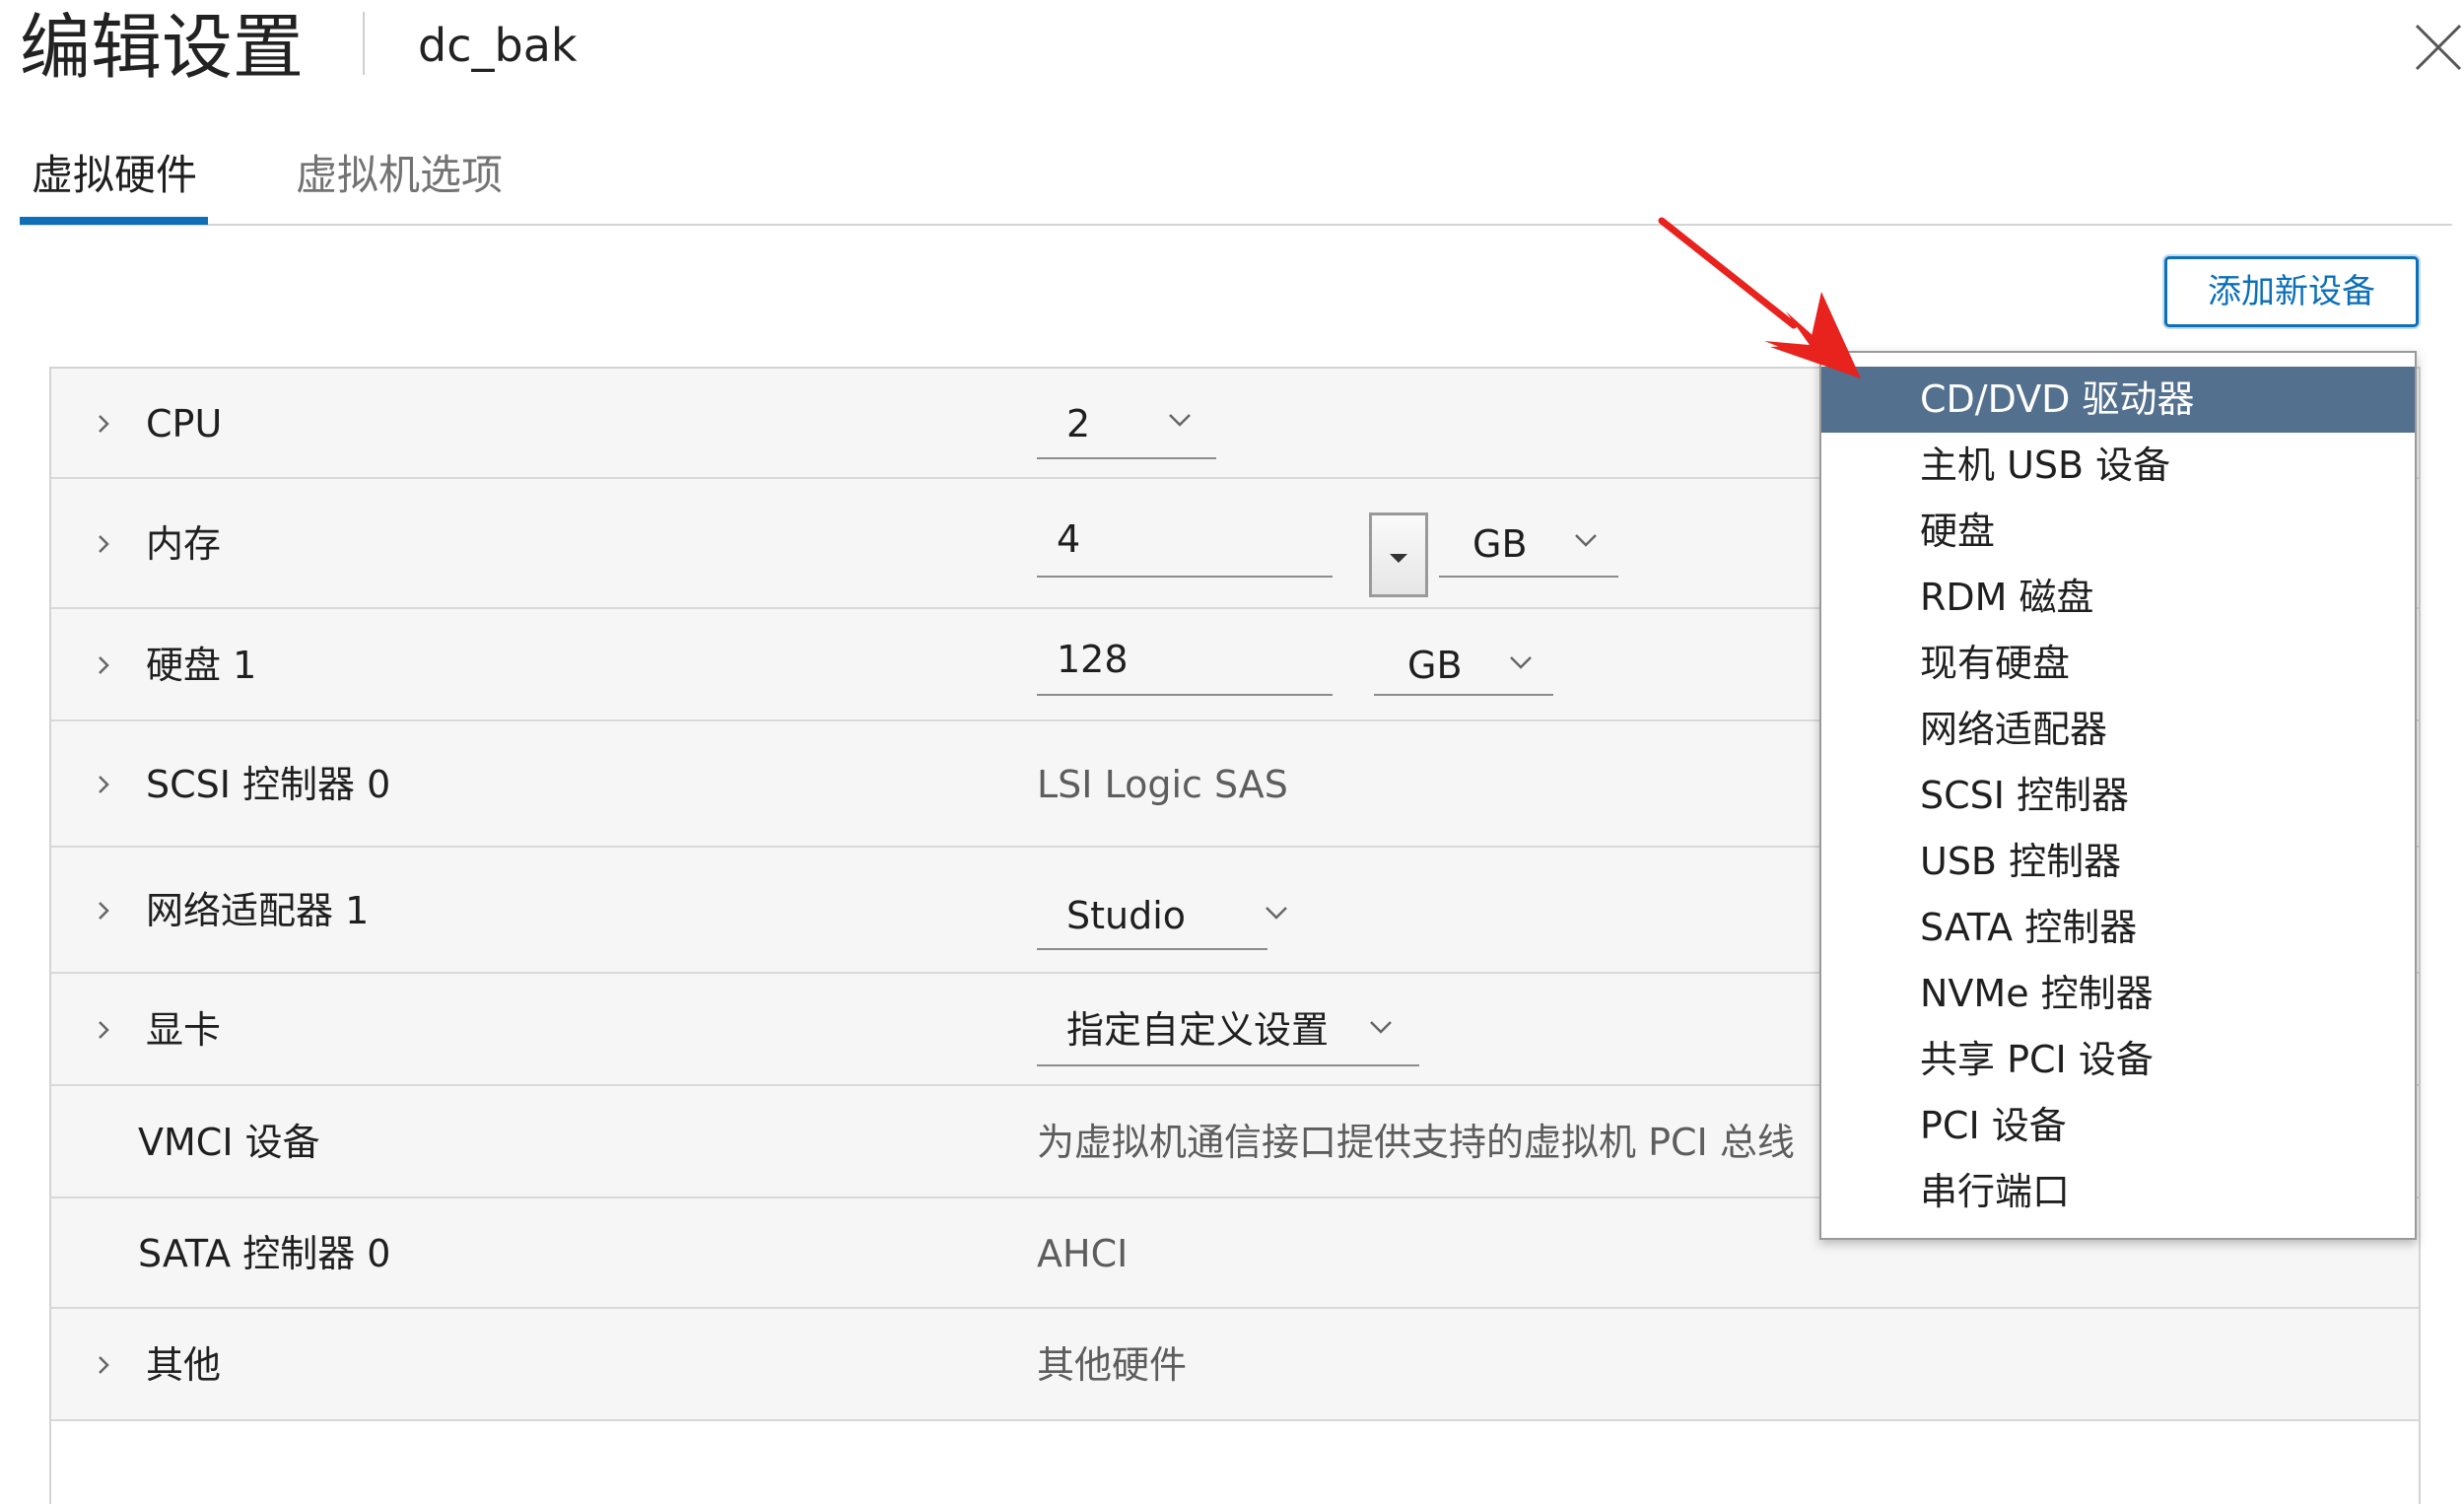  Describe the element at coordinates (2118, 730) in the screenshot. I see `menu-item-network-adapter: 网络适配器` at that location.